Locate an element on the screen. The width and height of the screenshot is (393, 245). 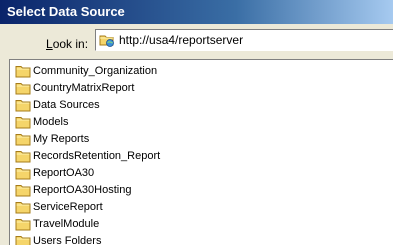
list-item: ReportOA30Hosting is located at coordinates (73, 190).